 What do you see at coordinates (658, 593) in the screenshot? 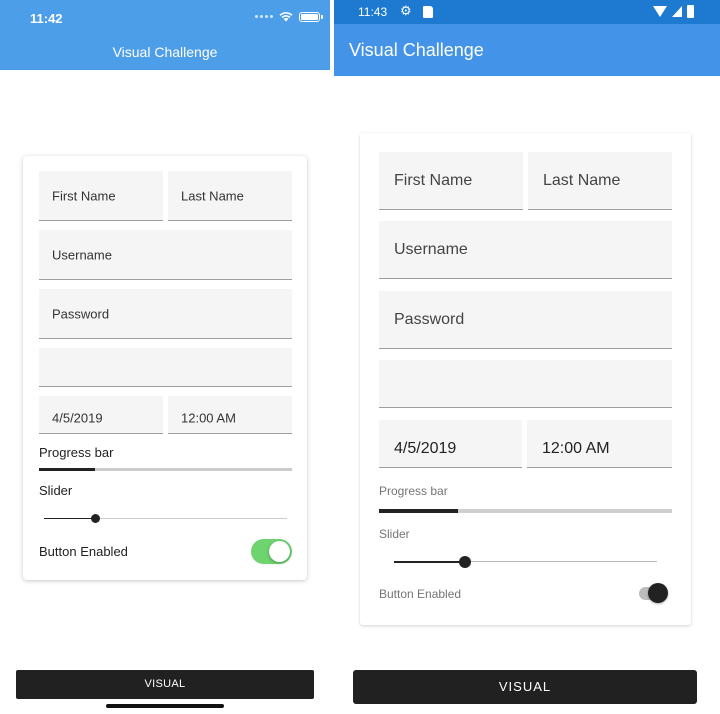
I see `switch-thumb` at bounding box center [658, 593].